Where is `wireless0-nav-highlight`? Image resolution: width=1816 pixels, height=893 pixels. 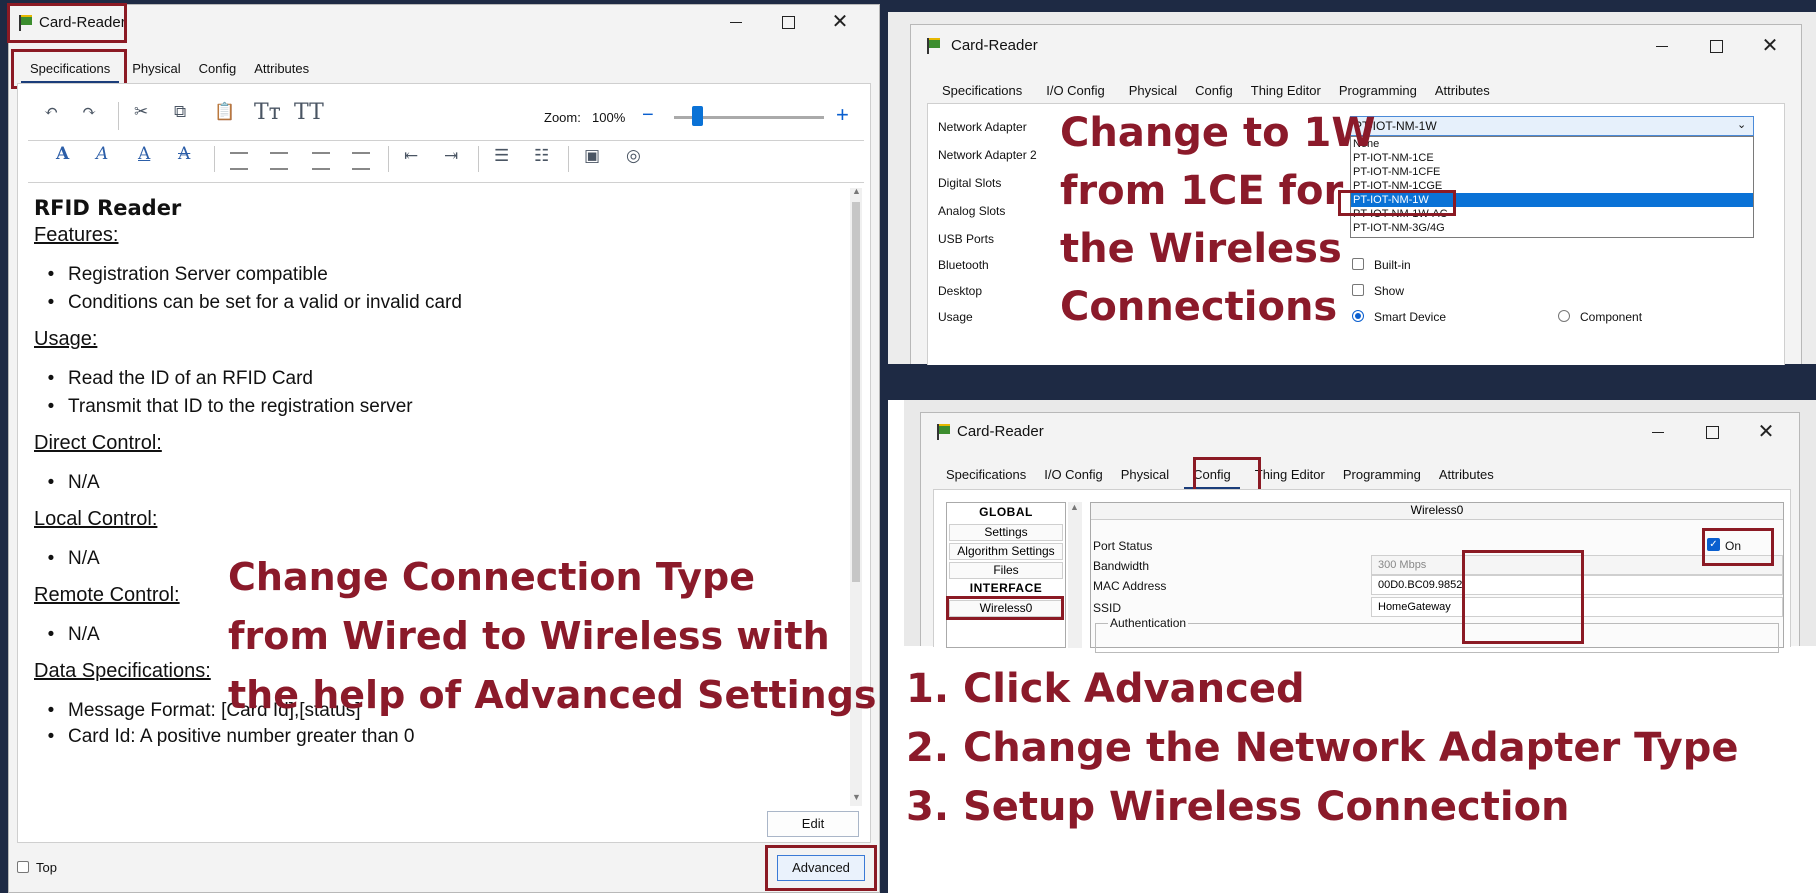
wireless0-nav-highlight is located at coordinates (1005, 608).